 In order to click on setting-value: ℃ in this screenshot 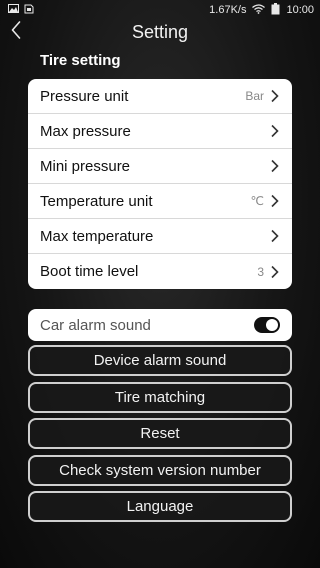, I will do `click(257, 201)`.